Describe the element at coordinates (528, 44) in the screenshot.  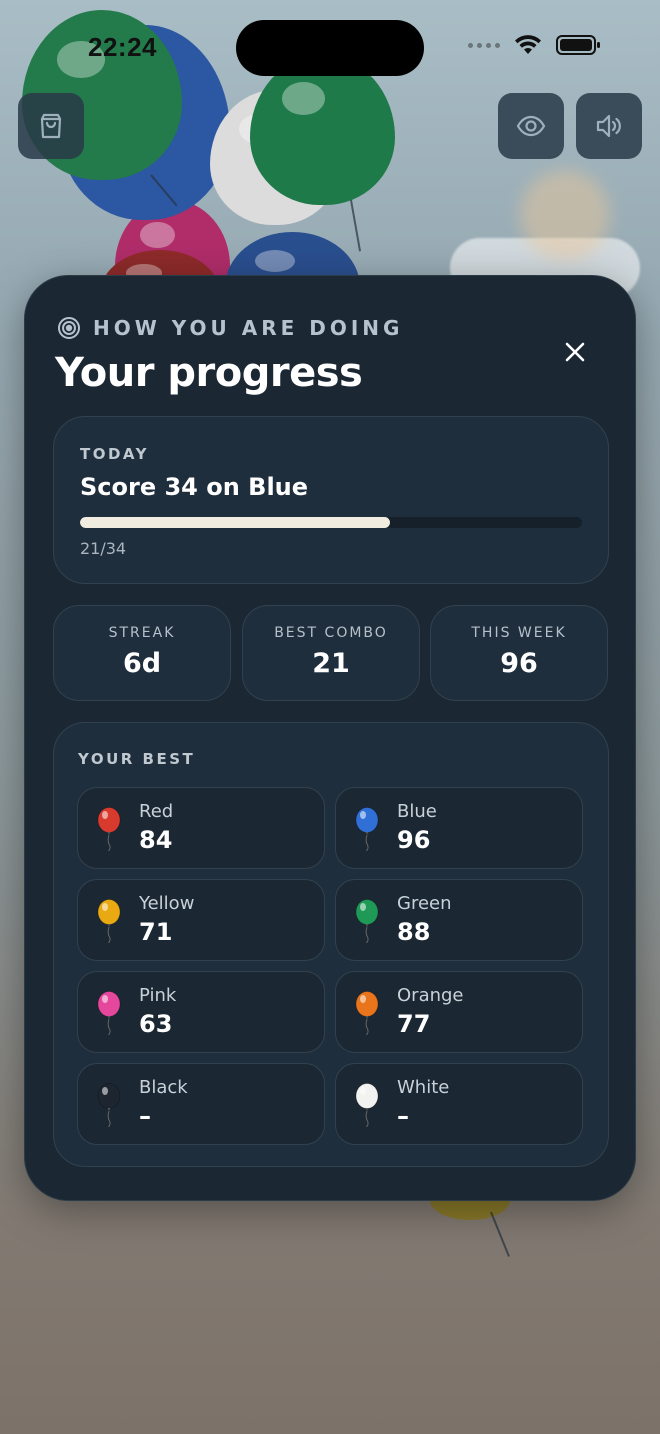
I see `wifi-icon` at that location.